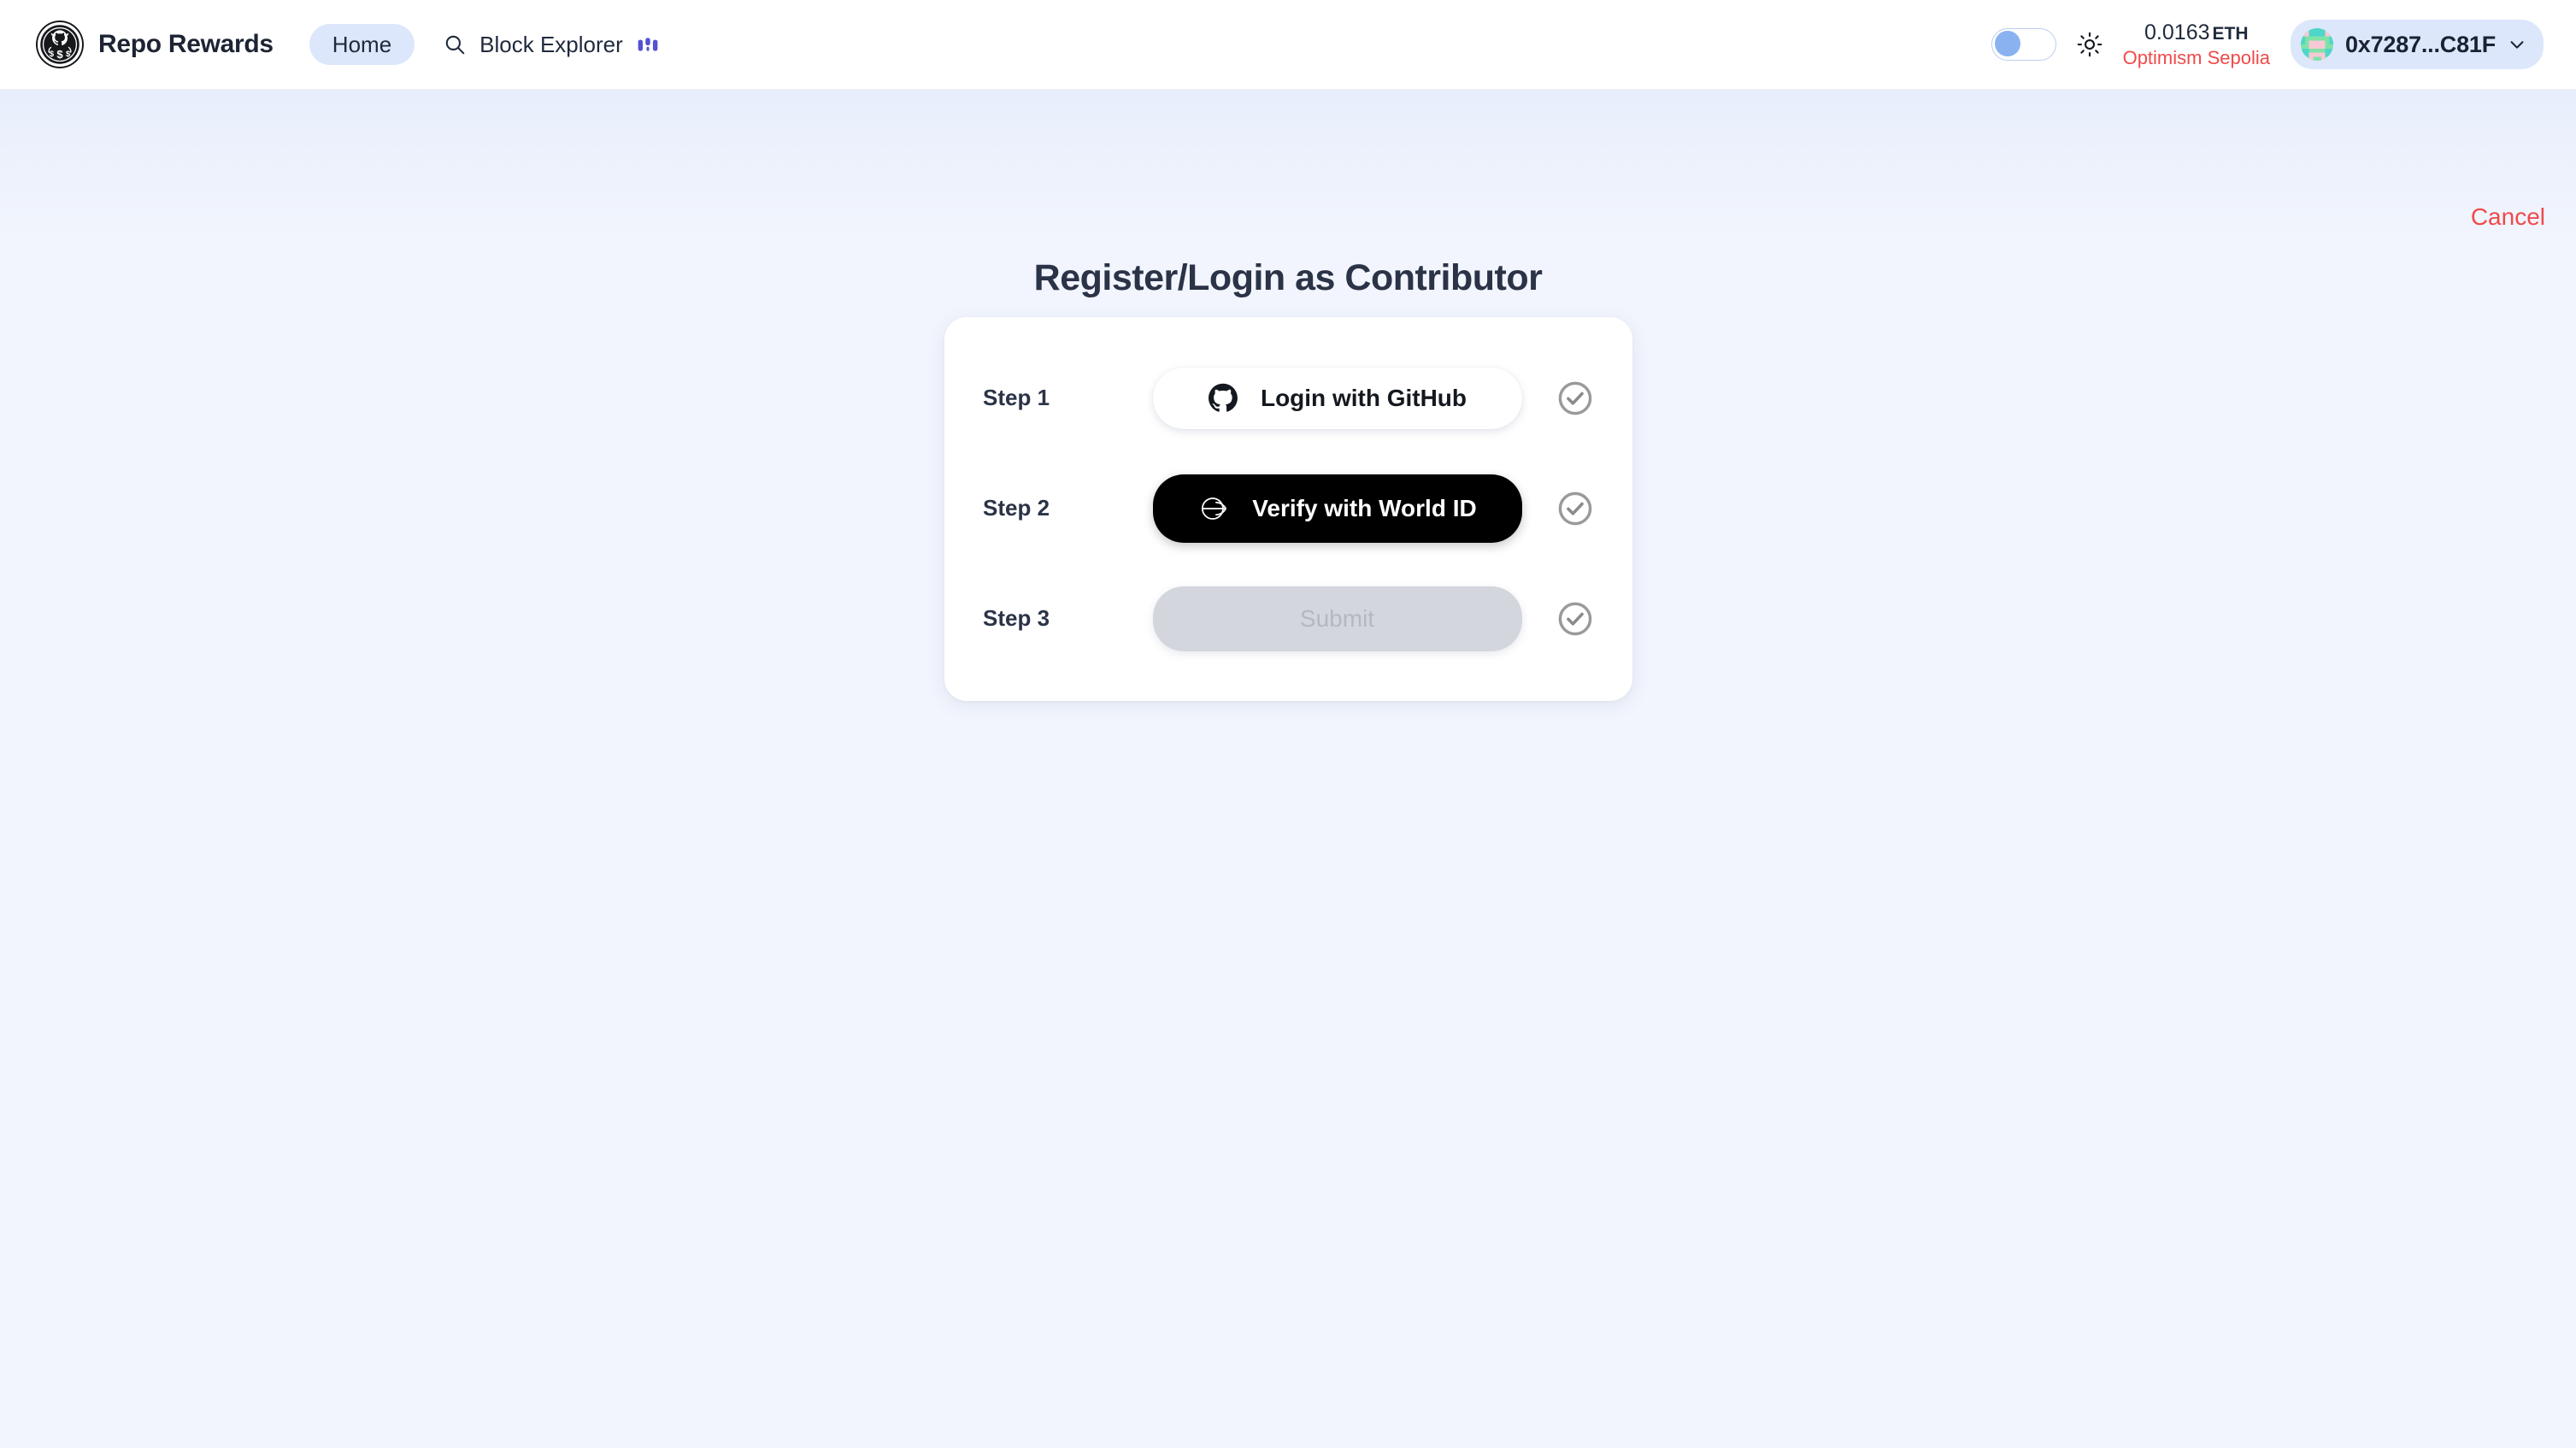 The width and height of the screenshot is (2576, 1448). What do you see at coordinates (1016, 618) in the screenshot?
I see `step-3-label: Step 3` at bounding box center [1016, 618].